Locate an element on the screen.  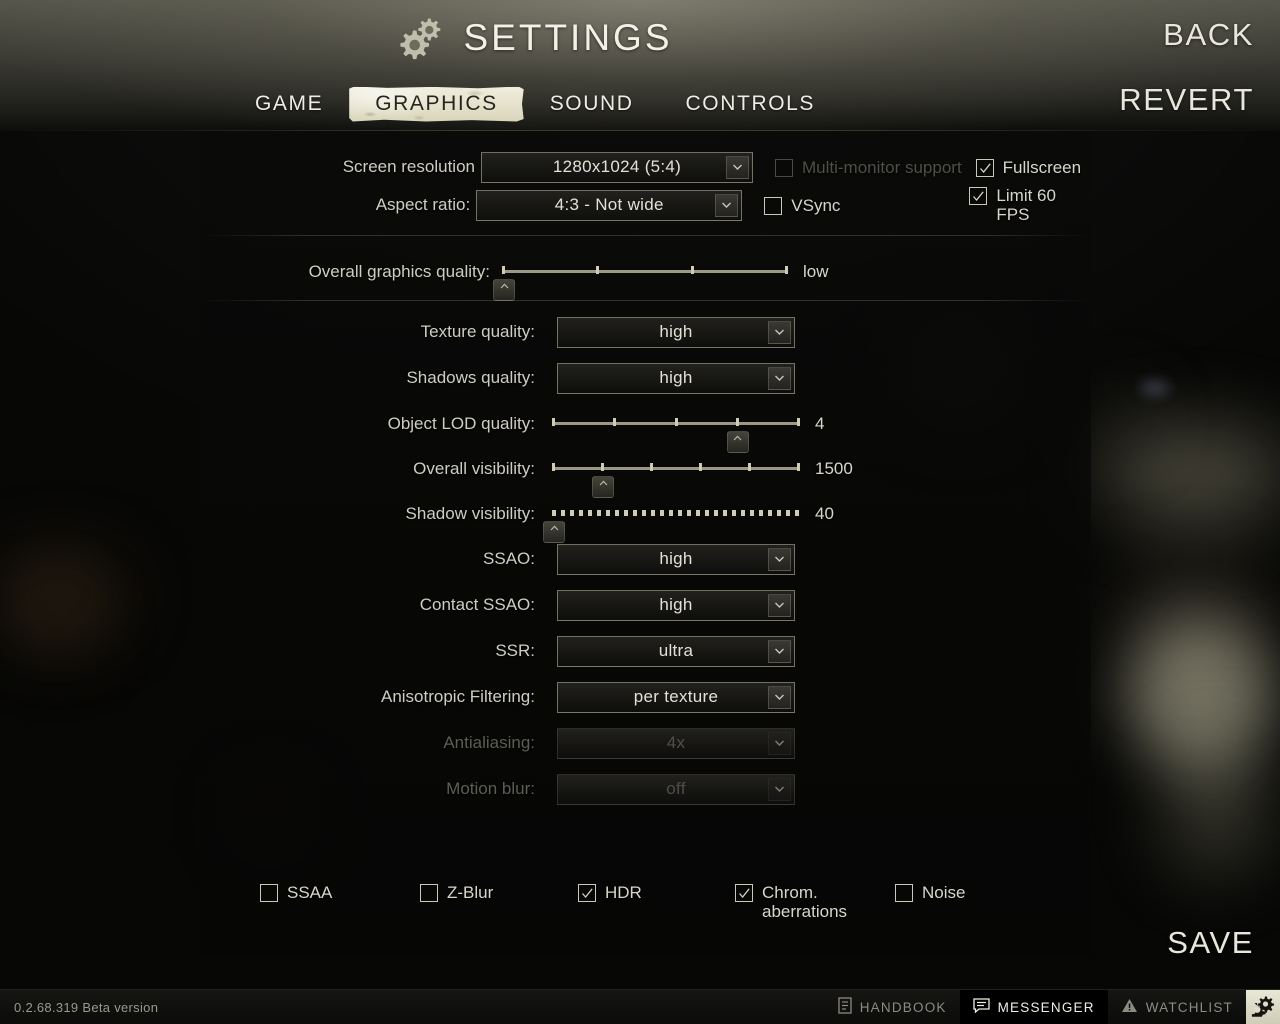
option-label: Contact SSAO: is located at coordinates (477, 604).